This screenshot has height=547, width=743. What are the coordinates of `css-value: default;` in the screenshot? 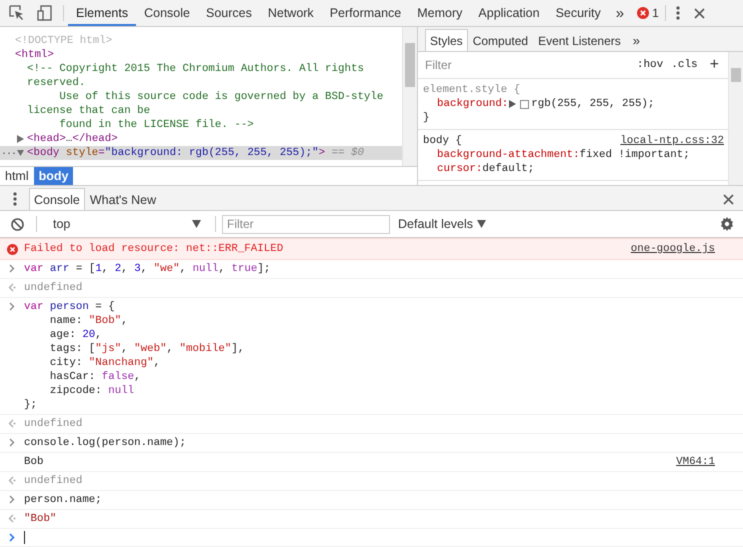 It's located at (508, 169).